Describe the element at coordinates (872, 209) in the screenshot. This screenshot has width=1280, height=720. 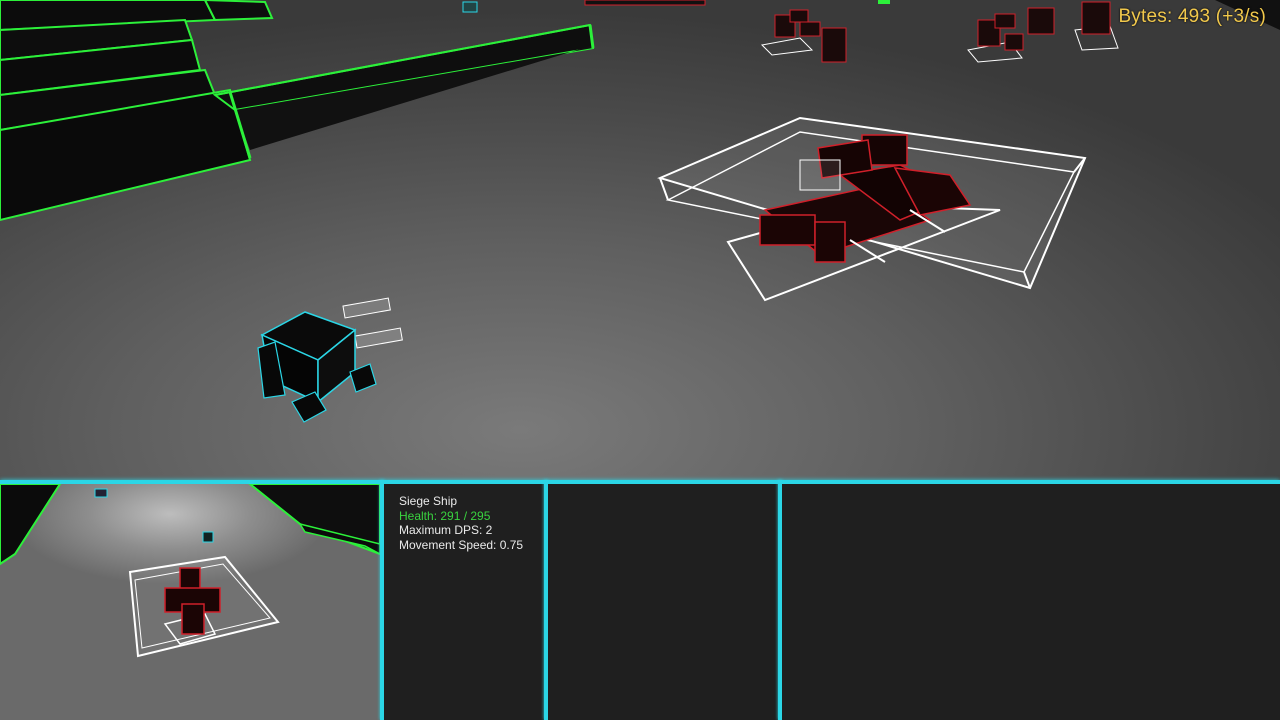
I see `selected-siege-ship` at that location.